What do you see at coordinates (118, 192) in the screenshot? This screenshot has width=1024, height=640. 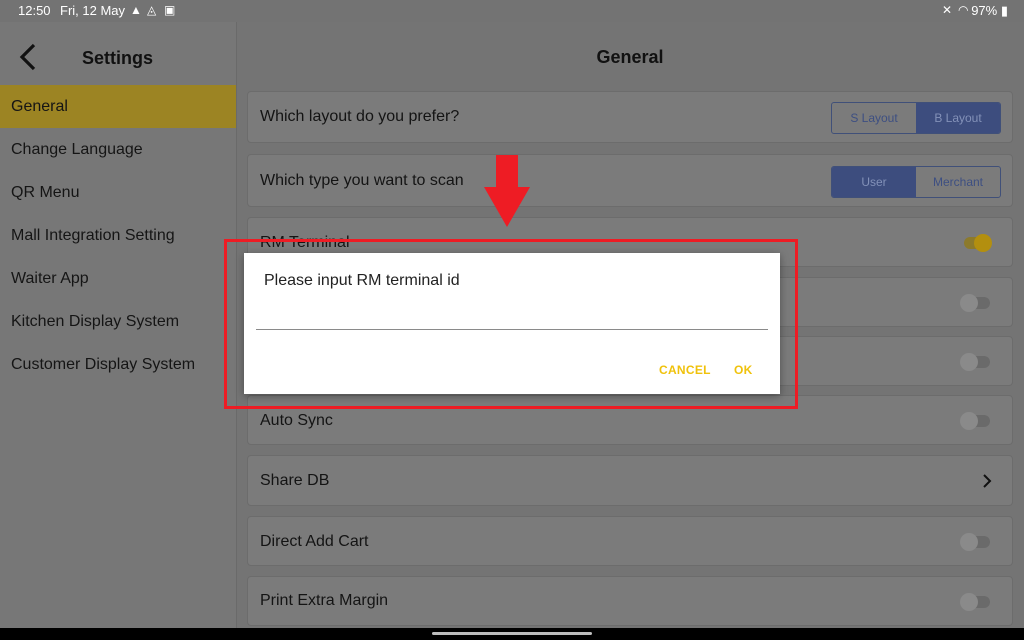 I see `menu-item-qr-menu: QR Menu` at bounding box center [118, 192].